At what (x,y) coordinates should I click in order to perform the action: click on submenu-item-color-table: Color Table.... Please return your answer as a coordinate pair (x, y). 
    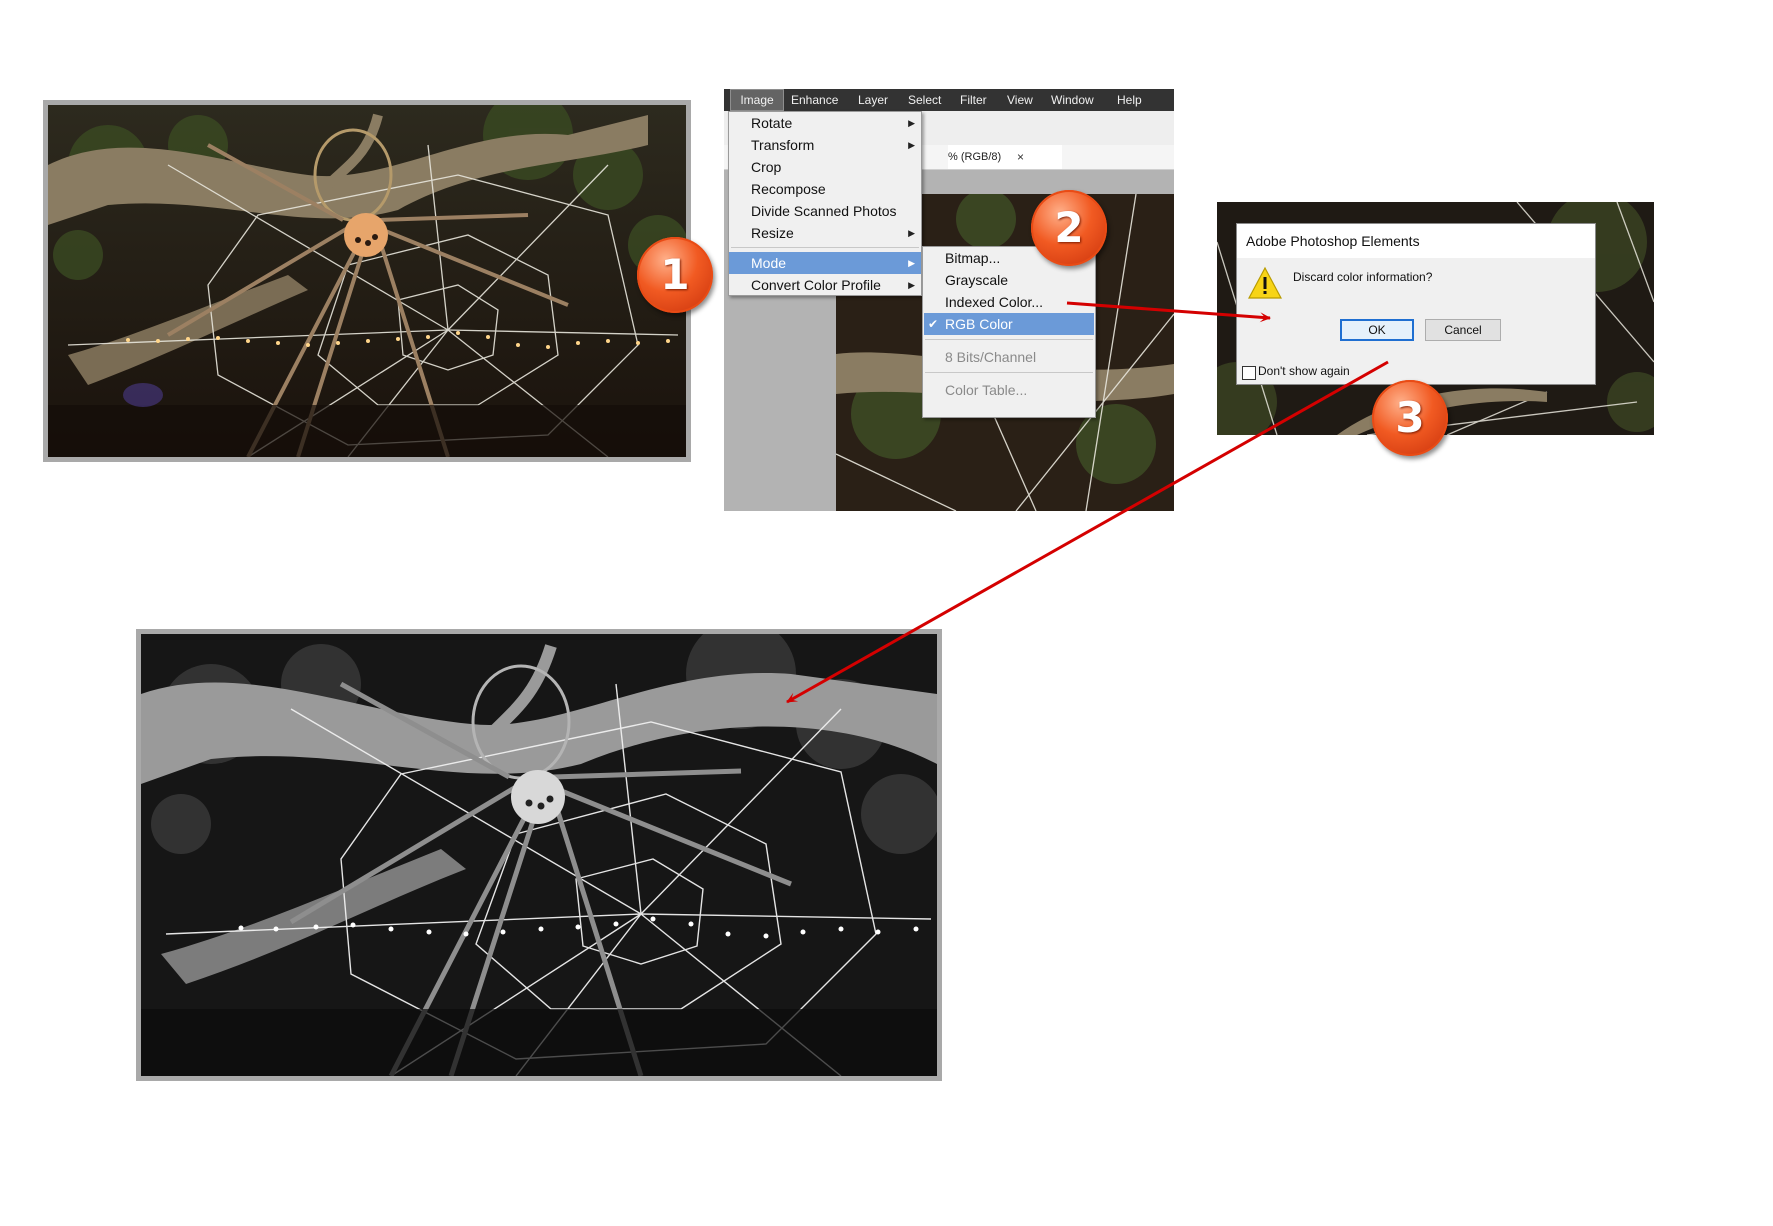
    Looking at the image, I should click on (986, 390).